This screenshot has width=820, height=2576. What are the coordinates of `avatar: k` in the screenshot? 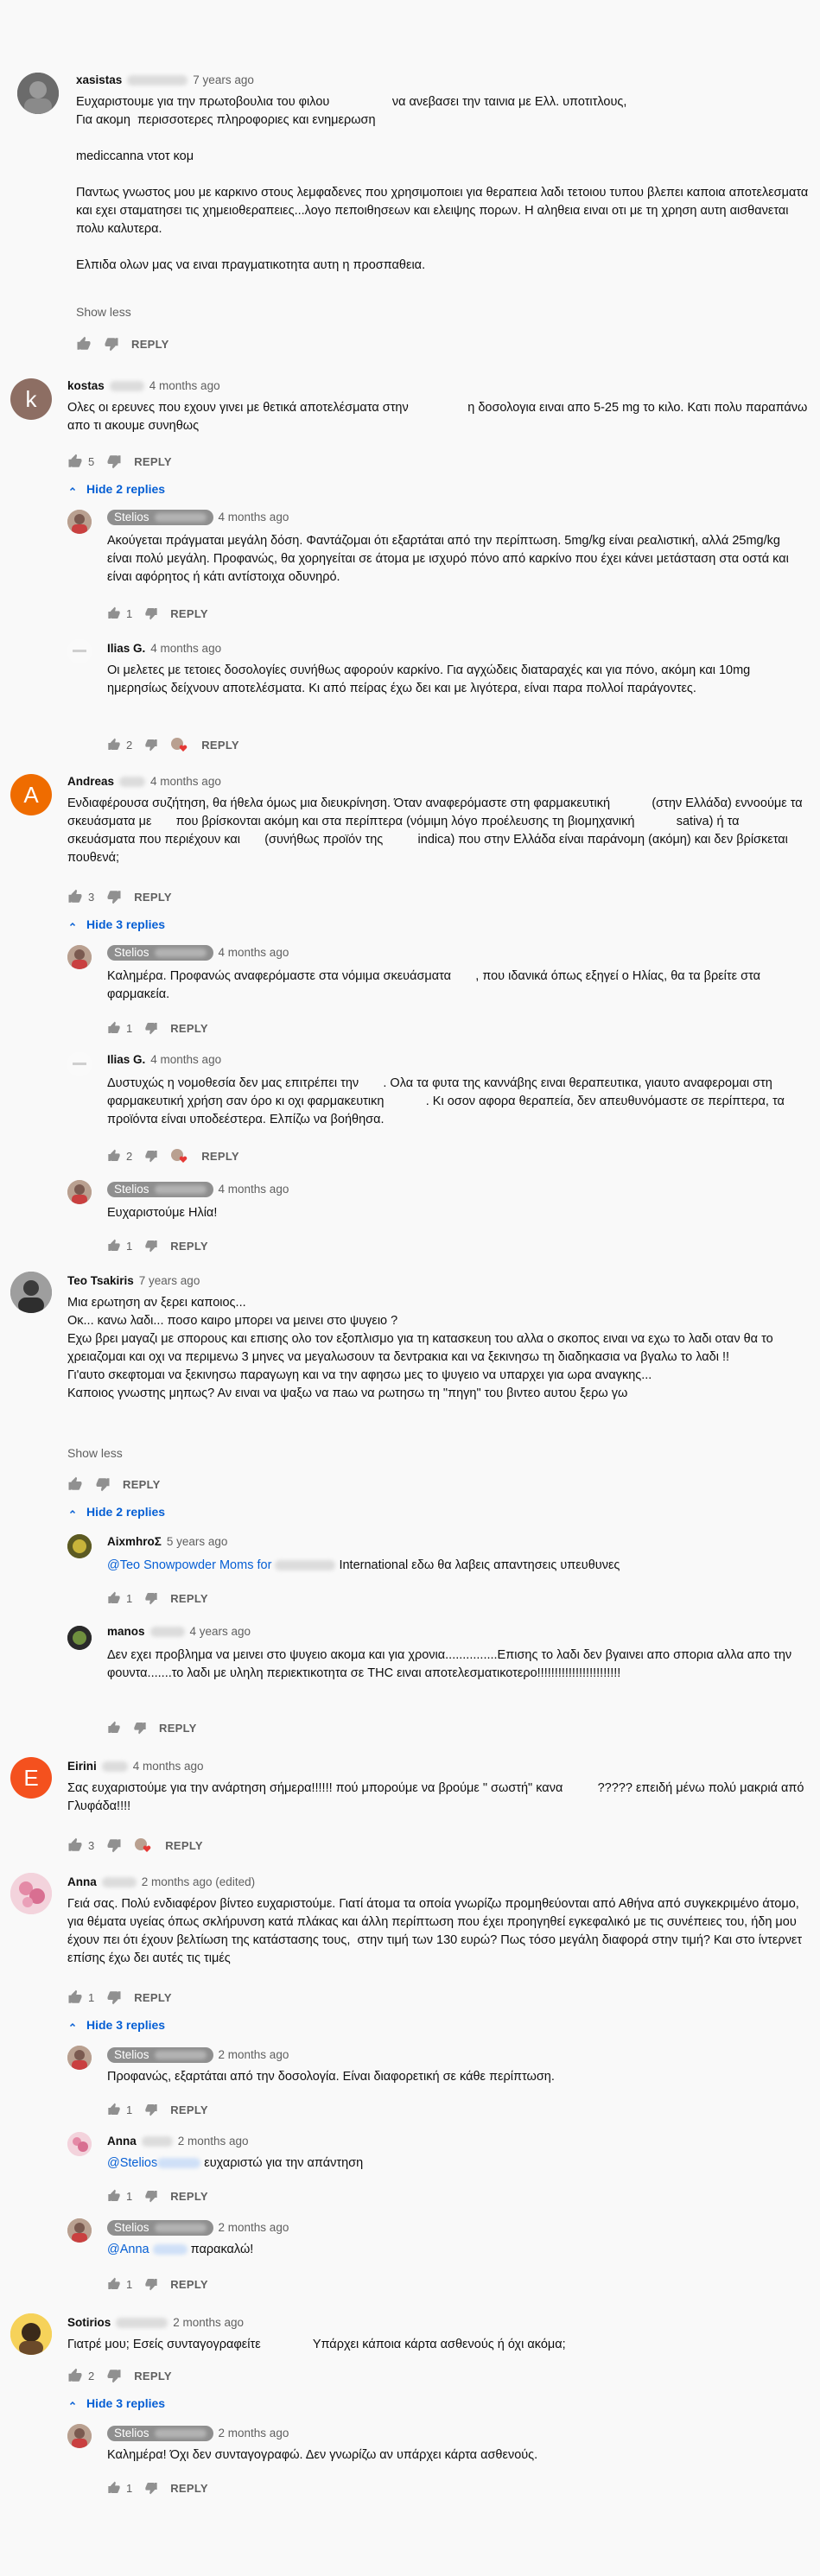 It's located at (31, 399).